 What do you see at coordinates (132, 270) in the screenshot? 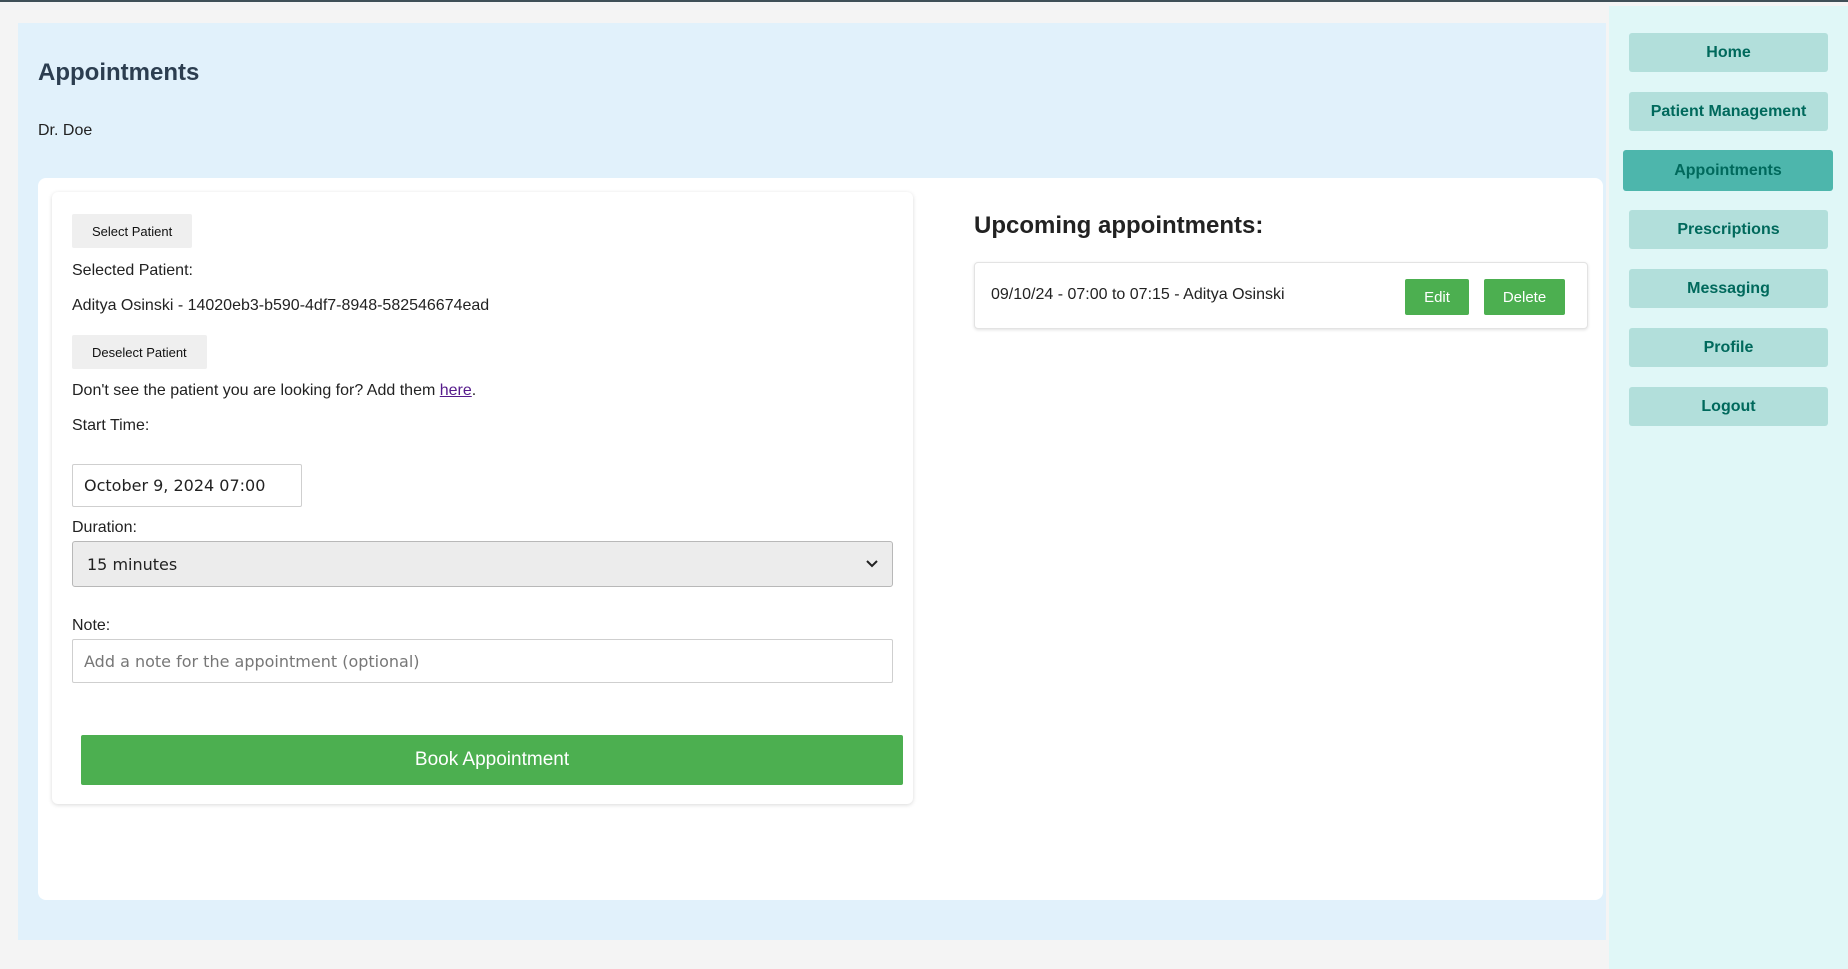
I see `selected-patient-label: Selected Patient:` at bounding box center [132, 270].